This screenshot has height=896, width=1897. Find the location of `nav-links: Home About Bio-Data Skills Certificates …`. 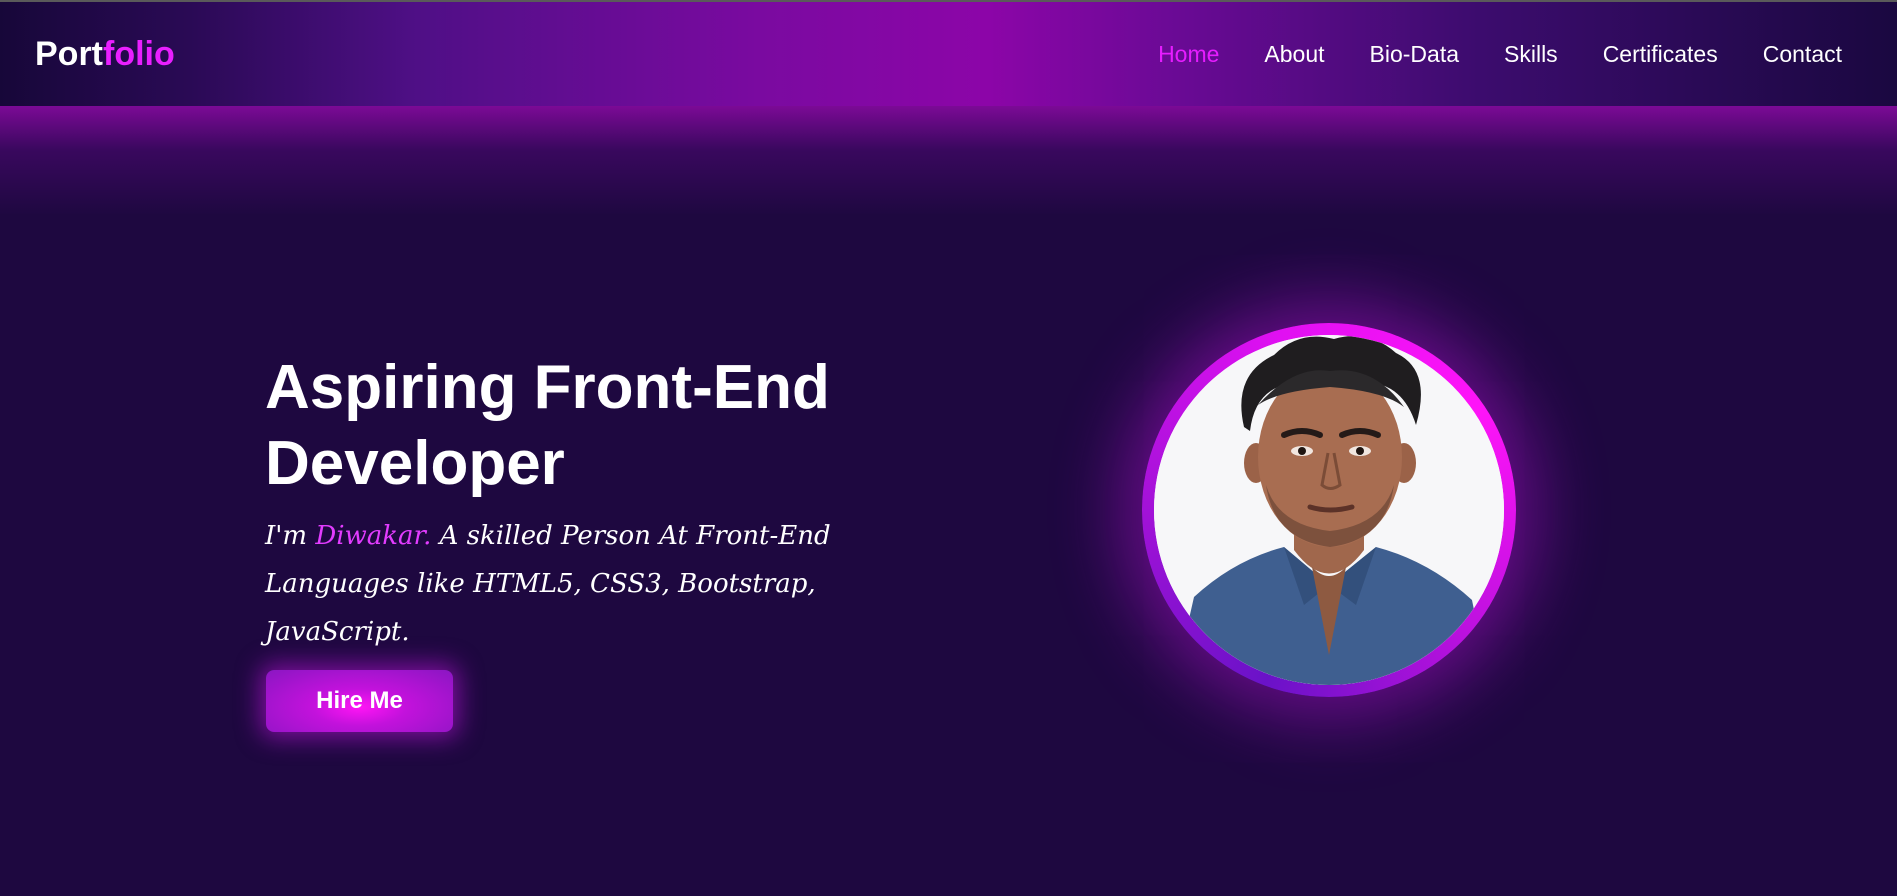

nav-links: Home About Bio-Data Skills Certificates … is located at coordinates (1477, 54).